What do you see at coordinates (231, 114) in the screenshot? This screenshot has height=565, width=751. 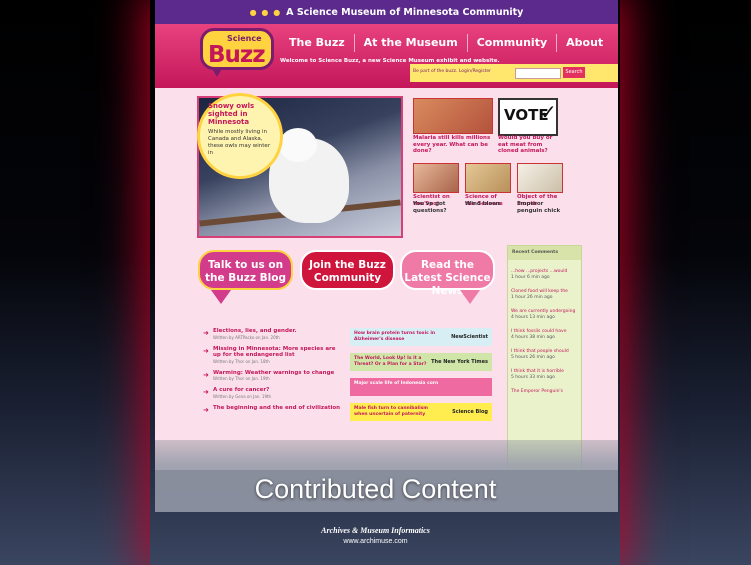 I see `hero-title: Snowy owls sighted in Minnesota` at bounding box center [231, 114].